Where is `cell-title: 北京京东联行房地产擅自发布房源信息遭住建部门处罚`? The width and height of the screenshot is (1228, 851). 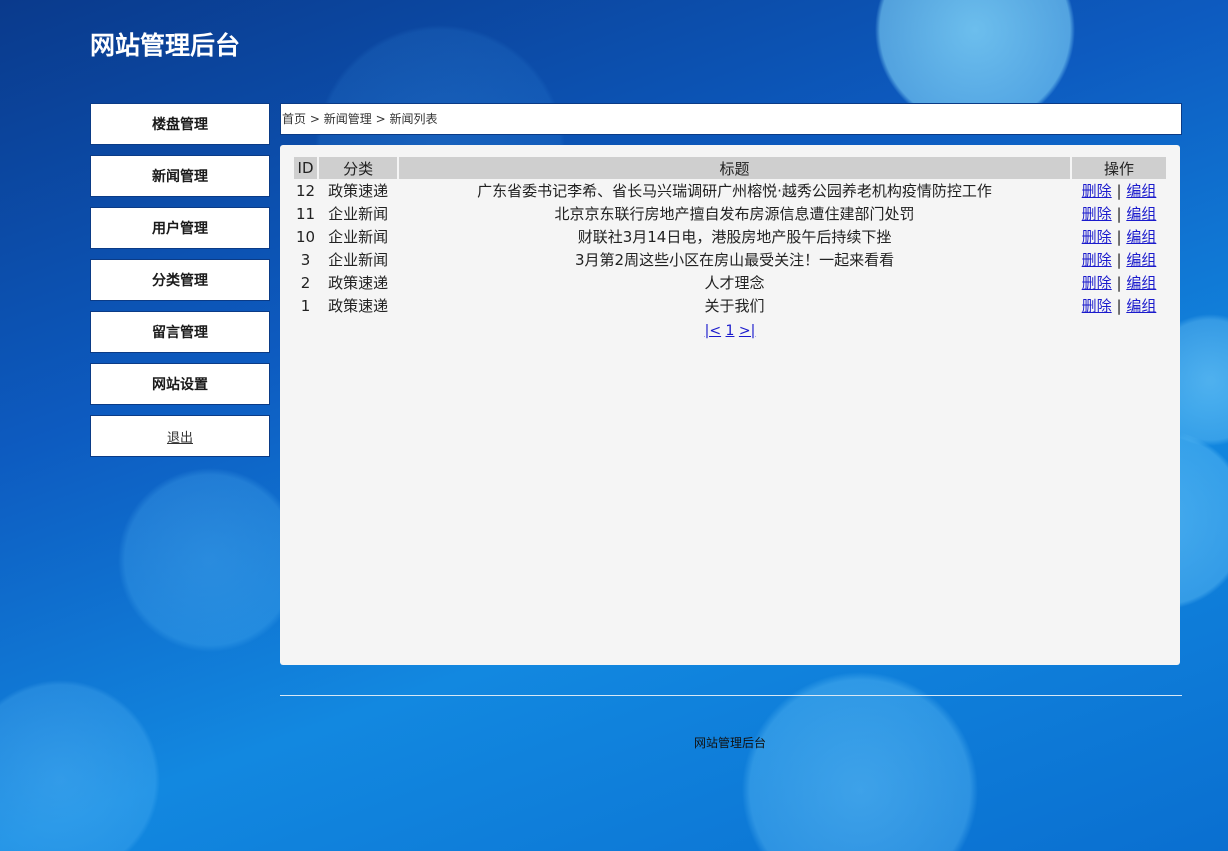
cell-title: 北京京东联行房地产擅自发布房源信息遭住建部门处罚 is located at coordinates (734, 214).